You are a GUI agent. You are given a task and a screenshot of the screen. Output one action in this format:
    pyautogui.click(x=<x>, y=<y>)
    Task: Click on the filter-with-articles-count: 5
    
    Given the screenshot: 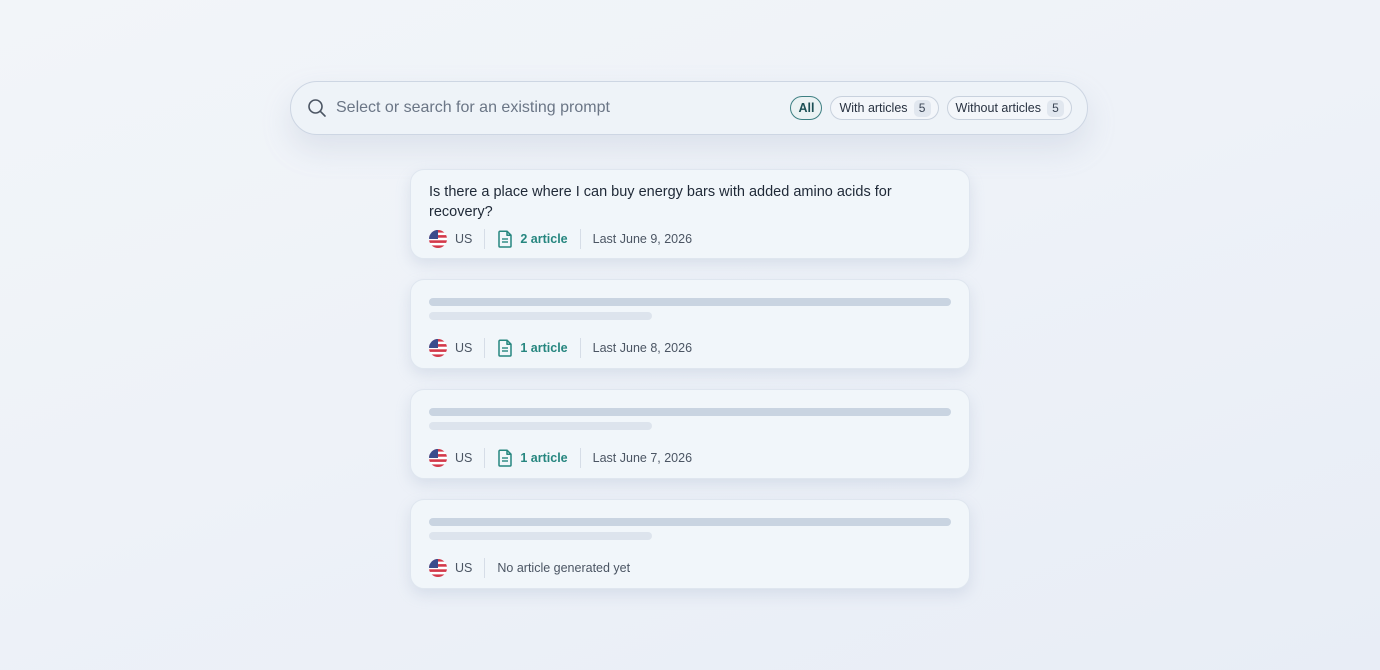 What is the action you would take?
    pyautogui.click(x=922, y=108)
    